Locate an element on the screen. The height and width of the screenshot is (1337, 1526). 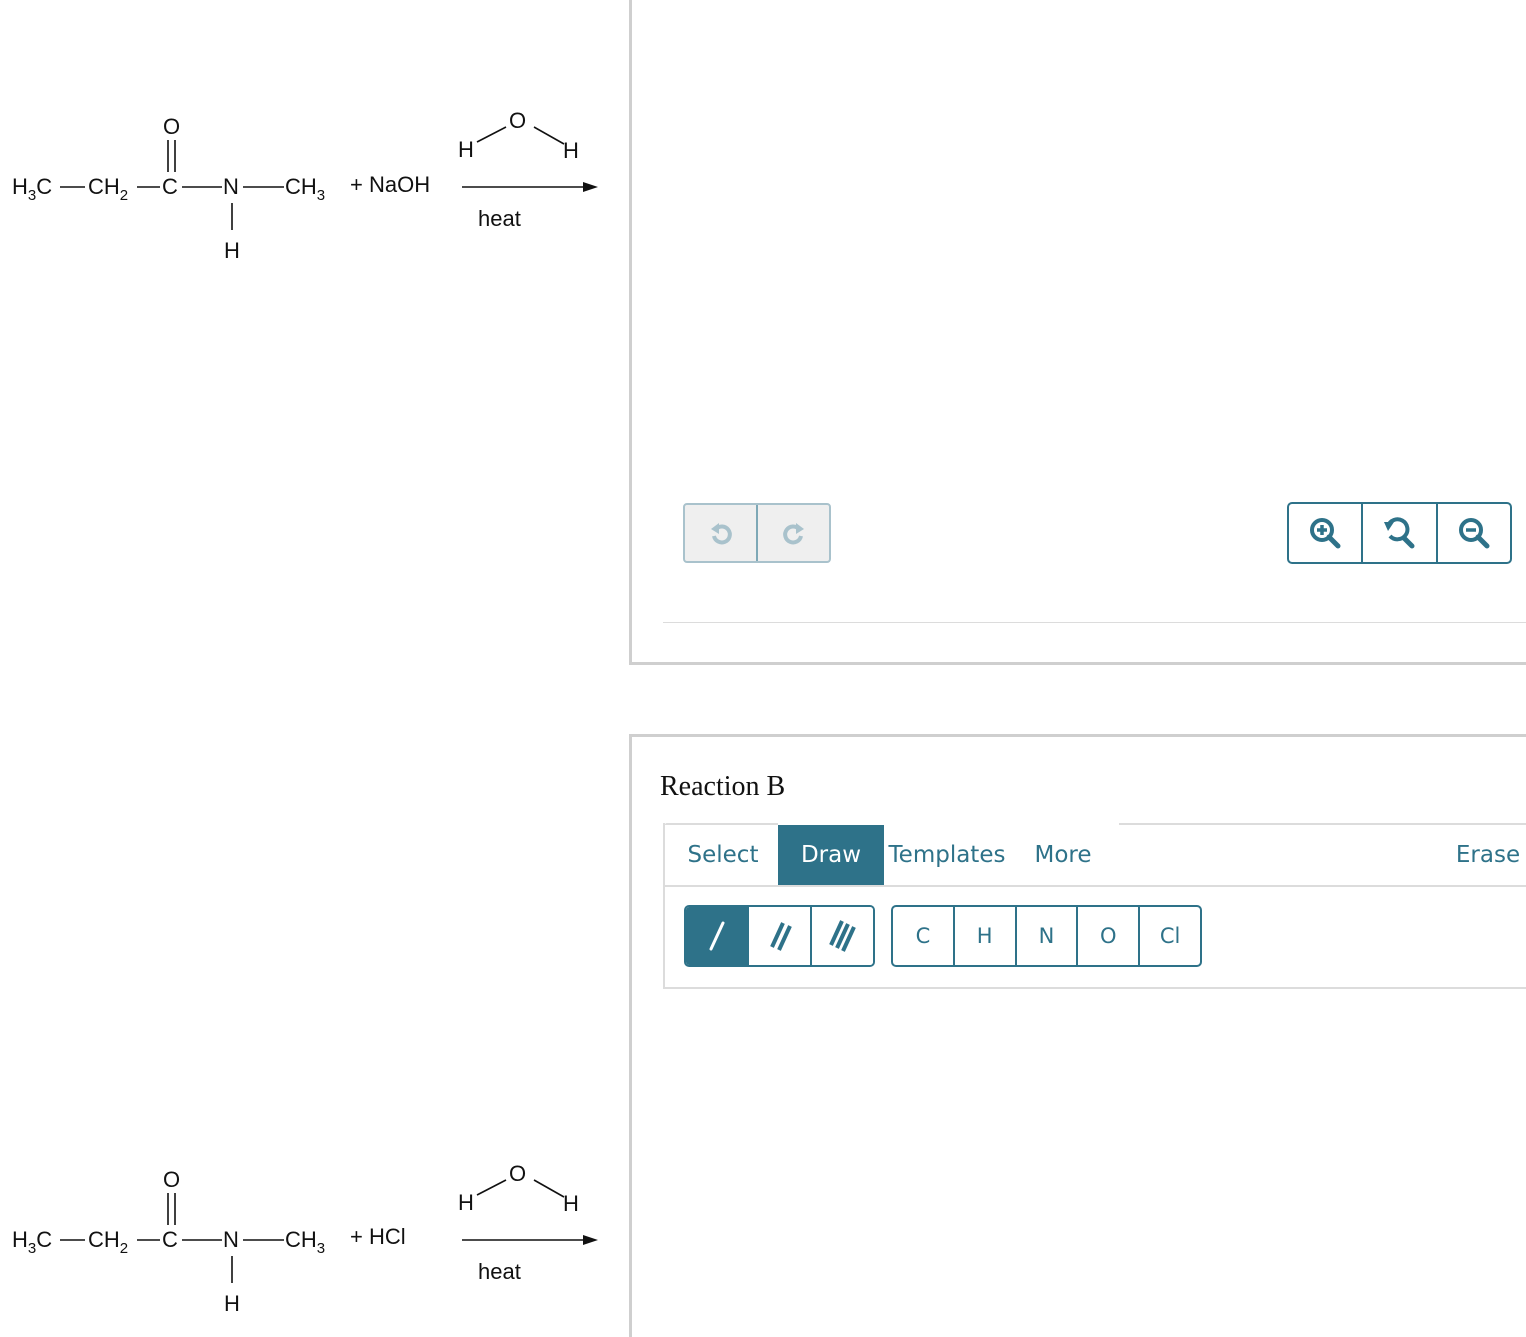
zoom-in-button is located at coordinates (1325, 533).